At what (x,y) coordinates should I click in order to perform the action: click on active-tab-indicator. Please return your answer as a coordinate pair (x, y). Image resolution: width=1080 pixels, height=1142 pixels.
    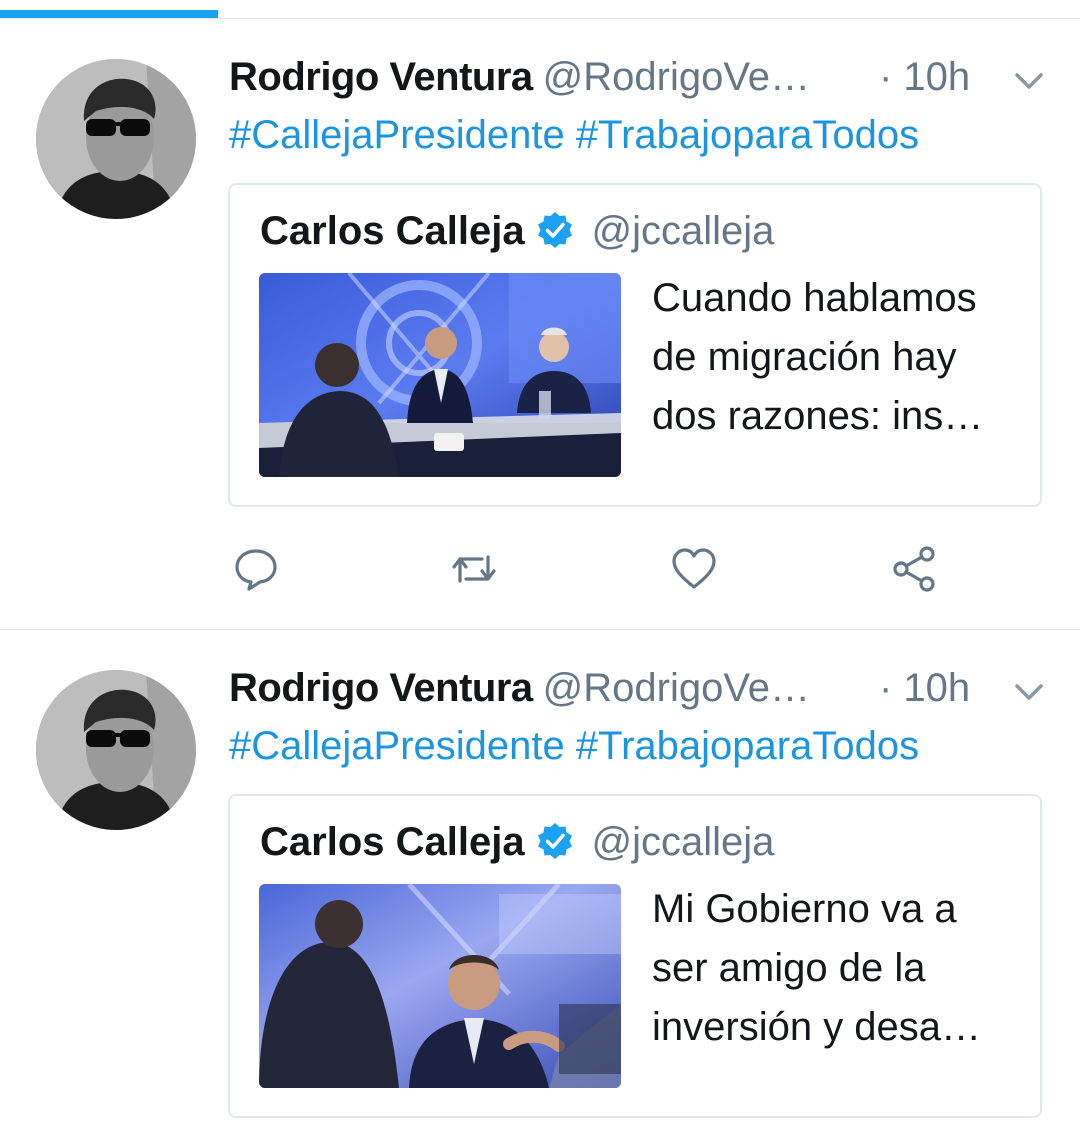
    Looking at the image, I should click on (109, 14).